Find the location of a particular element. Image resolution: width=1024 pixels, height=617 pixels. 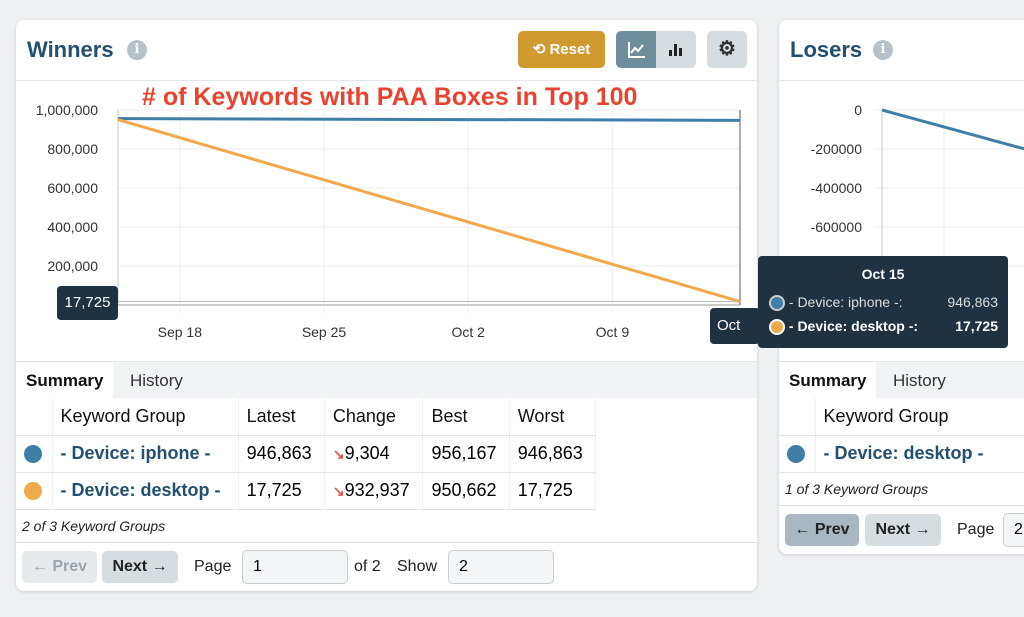

worst-value: 946,863 is located at coordinates (553, 454).